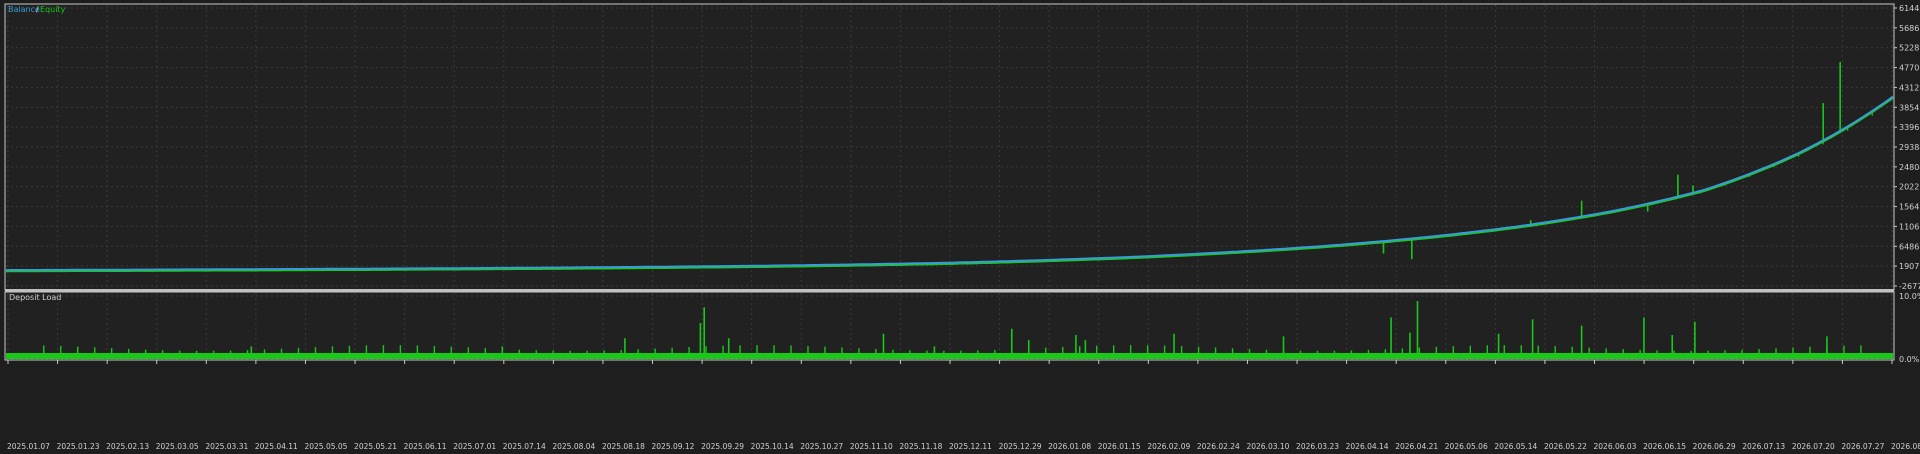  What do you see at coordinates (1909, 266) in the screenshot?
I see `y-tick-label: 1907` at bounding box center [1909, 266].